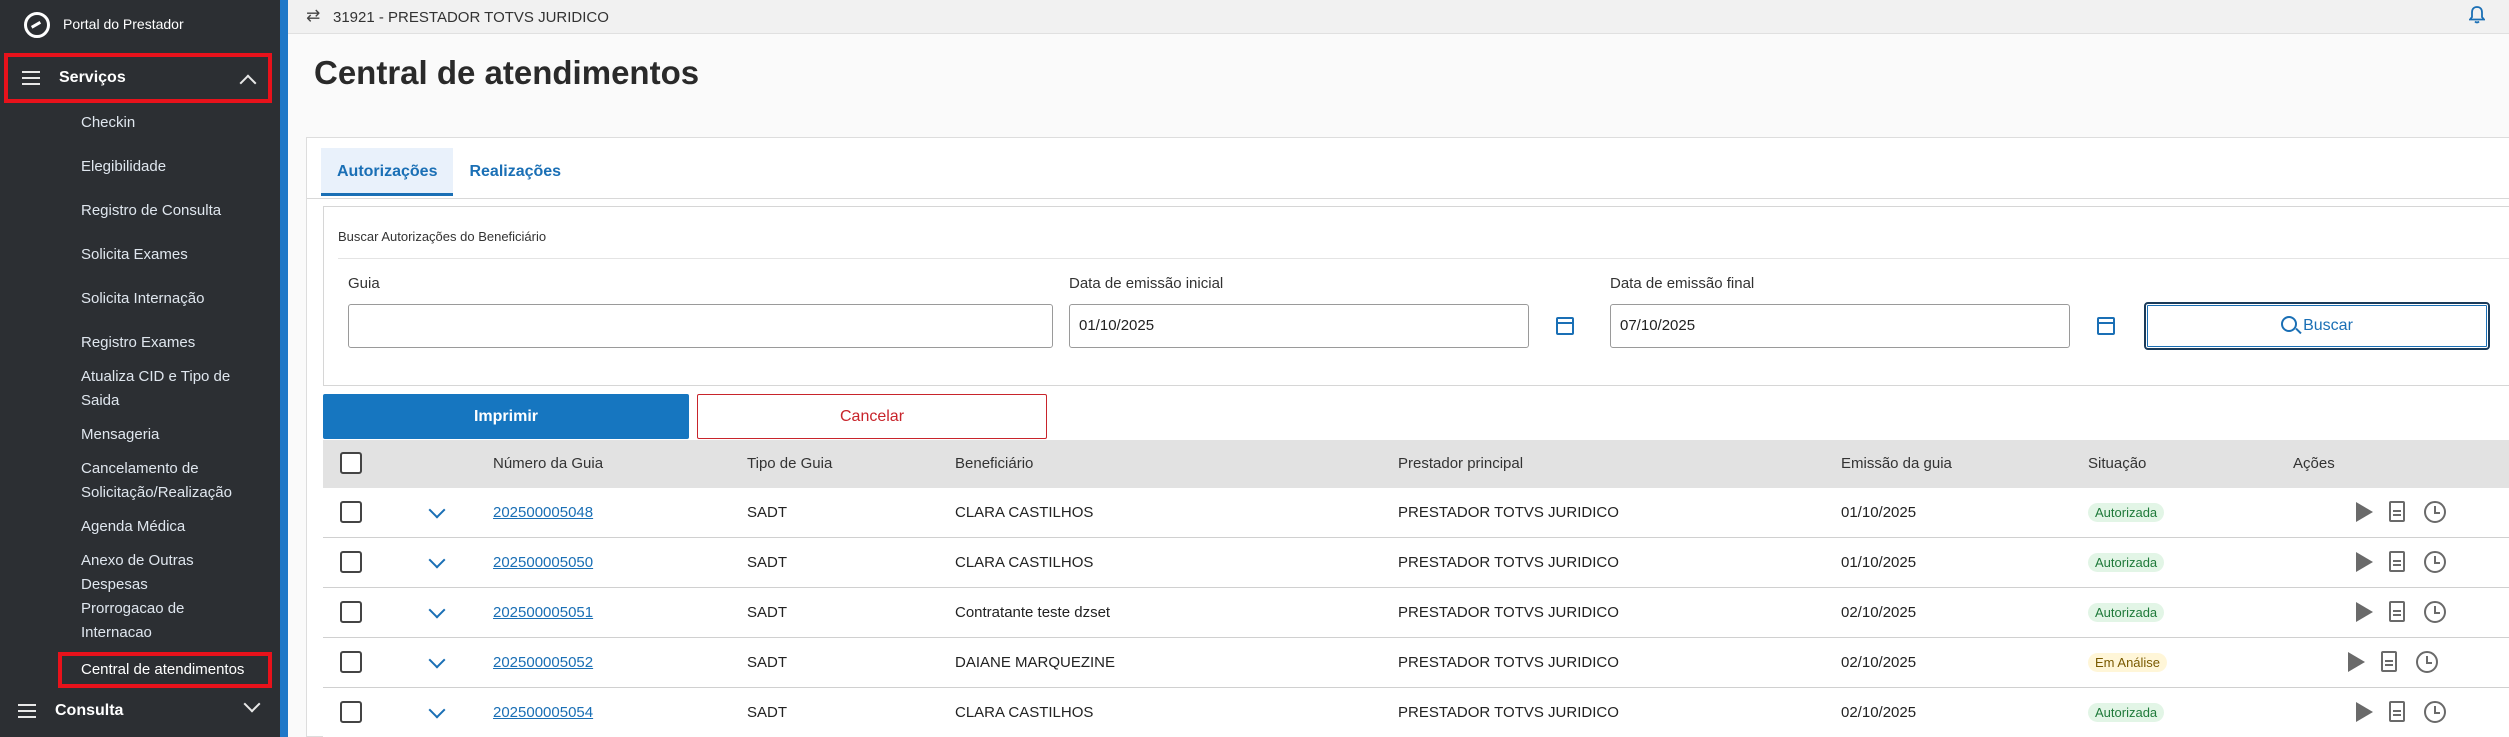 This screenshot has height=737, width=2509. Describe the element at coordinates (387, 172) in the screenshot. I see `tab-autorizacoes: Autorizações` at that location.